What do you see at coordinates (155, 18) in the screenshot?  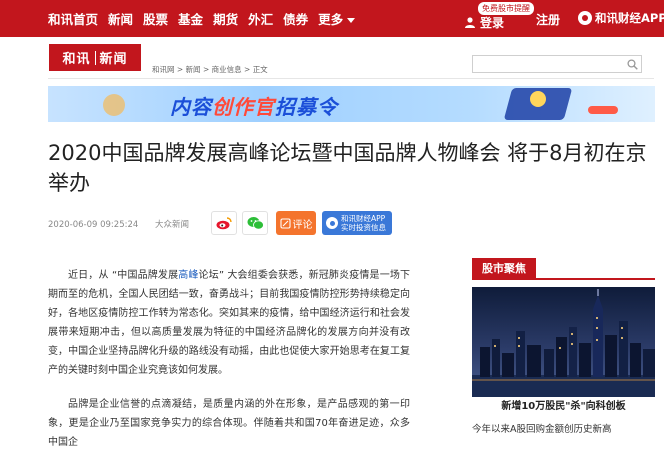 I see `nav-item-stocks: 股票` at bounding box center [155, 18].